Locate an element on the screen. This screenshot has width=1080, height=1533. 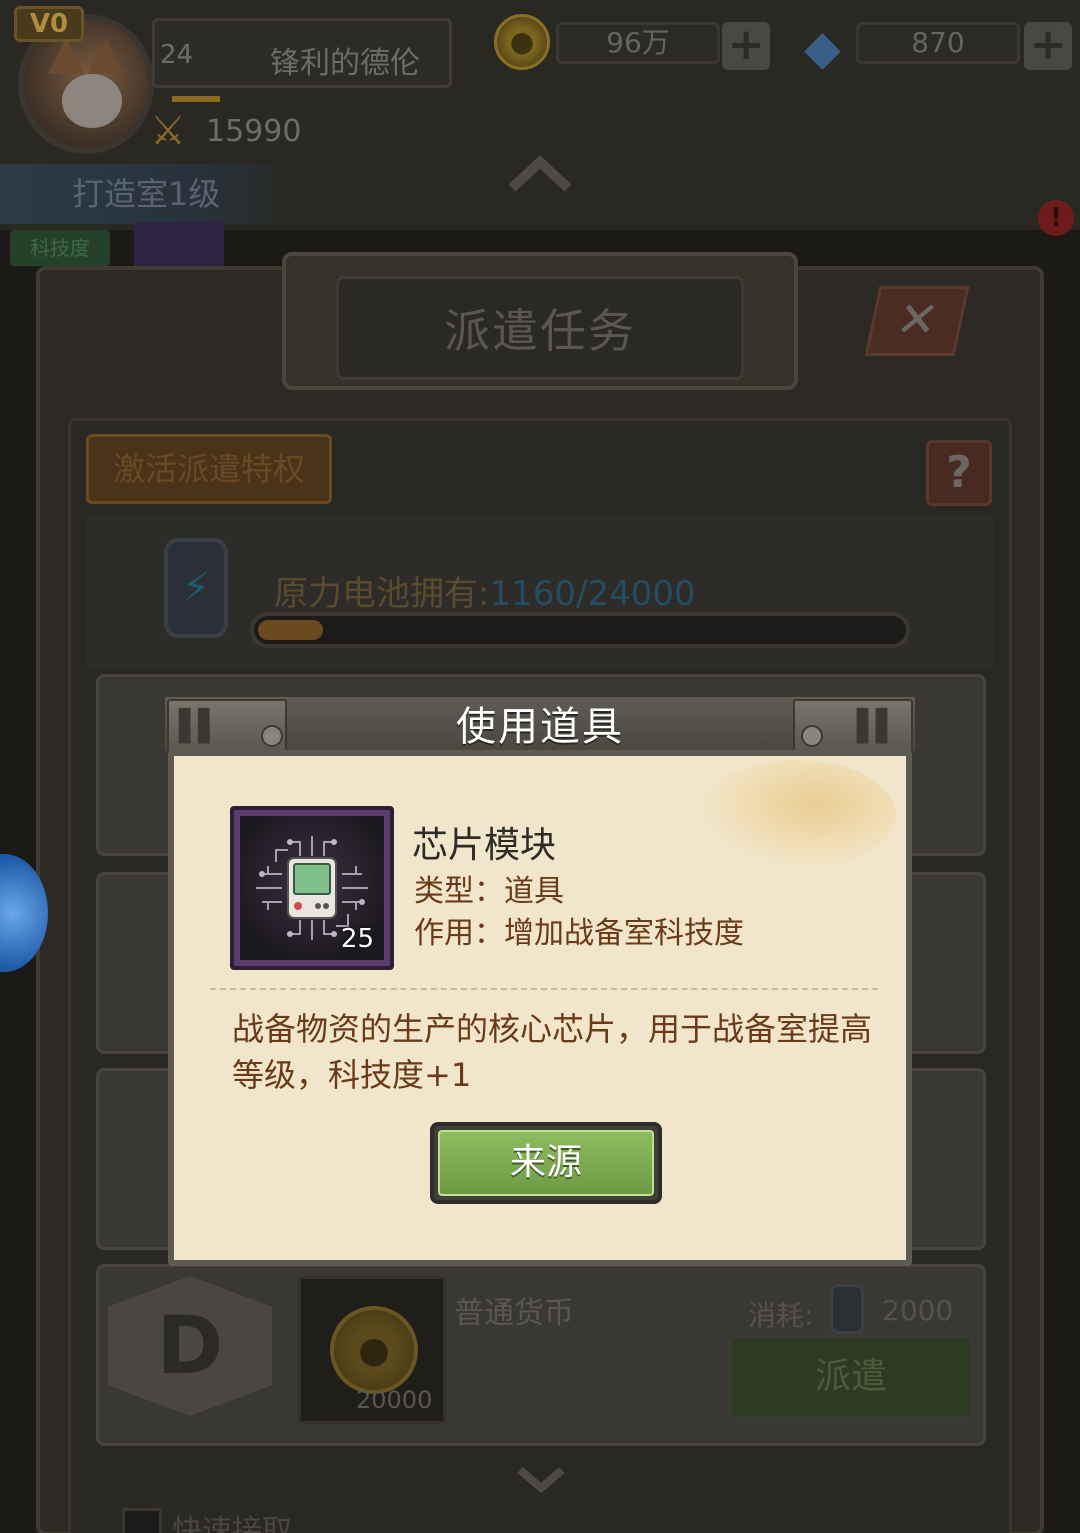
gem-balance: 870 is located at coordinates (938, 43).